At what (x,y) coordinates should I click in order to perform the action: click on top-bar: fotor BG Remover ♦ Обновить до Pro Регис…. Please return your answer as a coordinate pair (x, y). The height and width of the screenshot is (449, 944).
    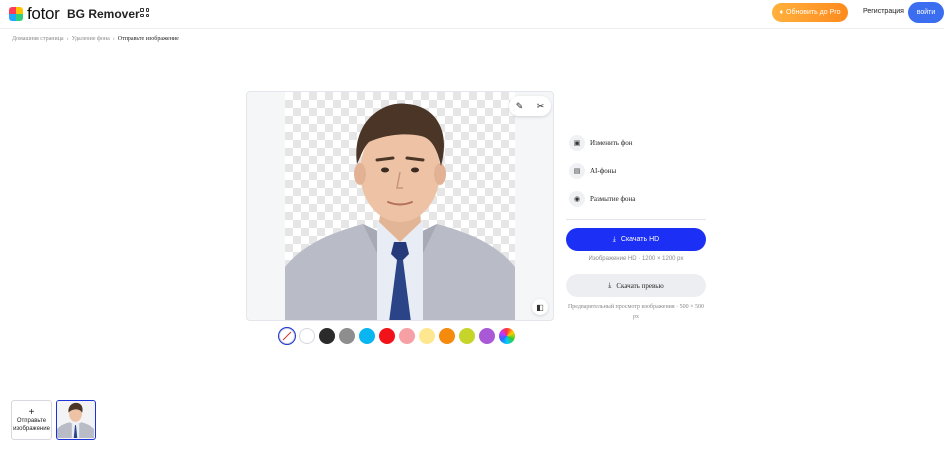
    Looking at the image, I should click on (472, 14).